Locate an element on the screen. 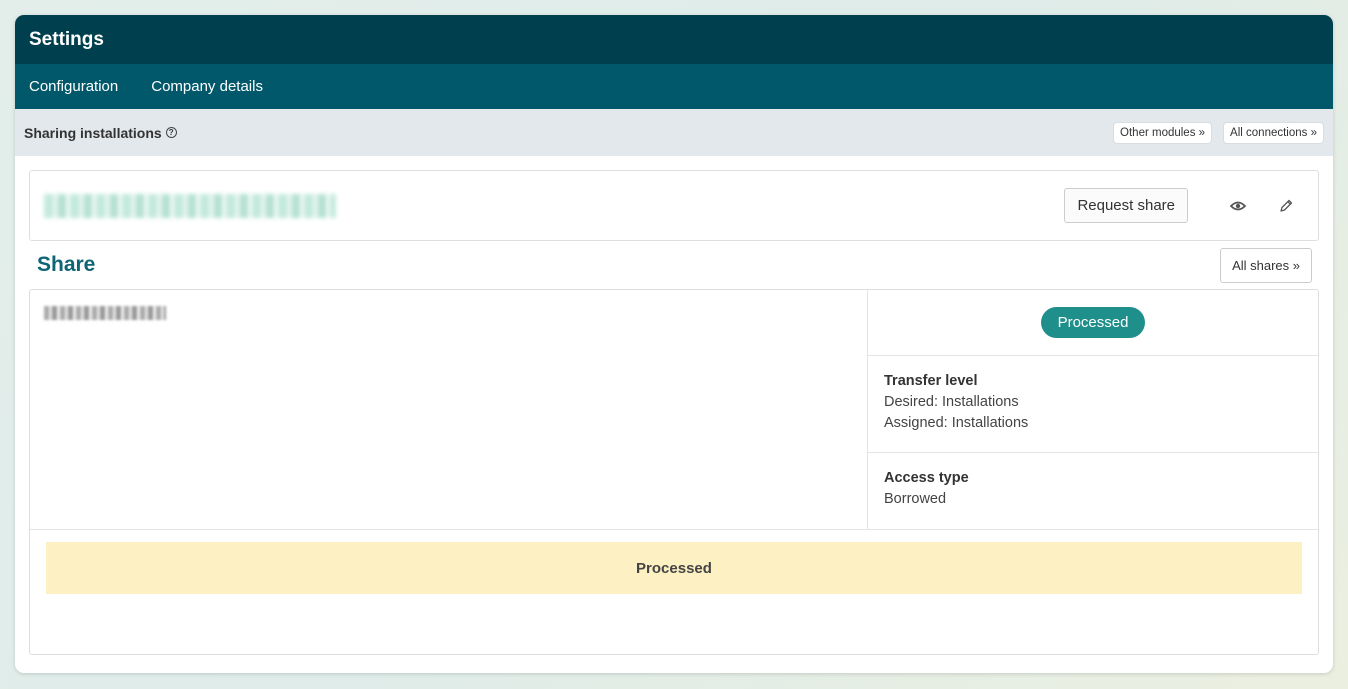  redacted-share-name is located at coordinates (105, 313).